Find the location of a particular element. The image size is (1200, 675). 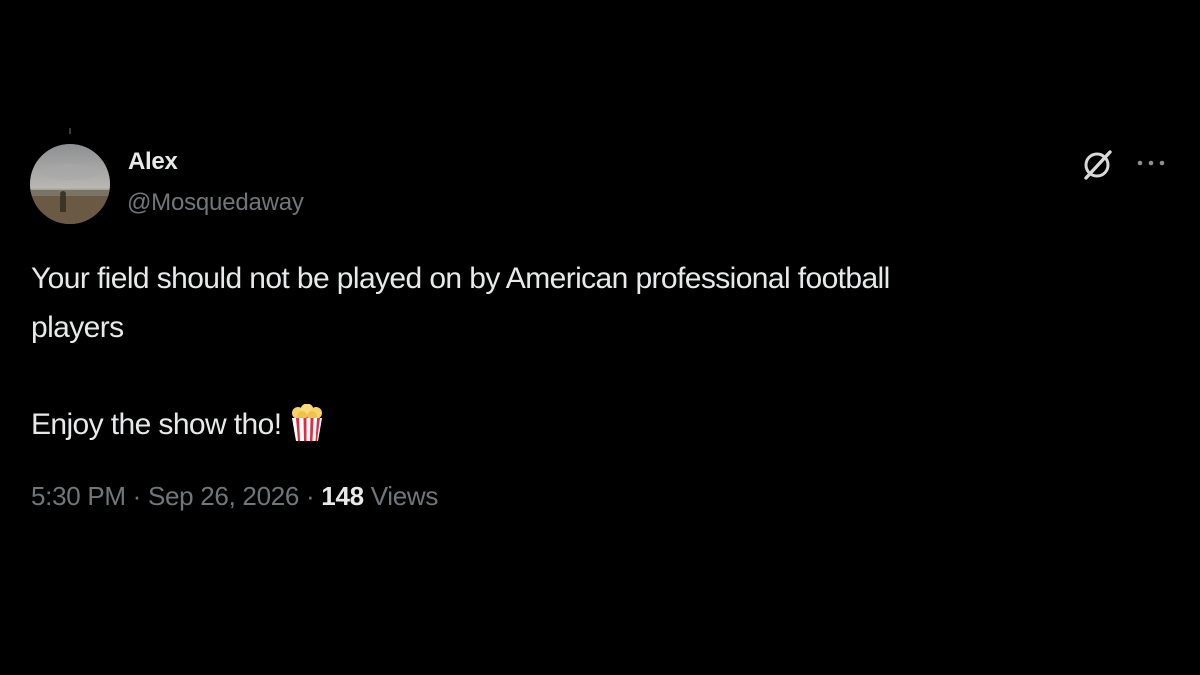

tweet-meta: 5:30 PM · Sep 26, 2026 · 148 Views is located at coordinates (234, 496).